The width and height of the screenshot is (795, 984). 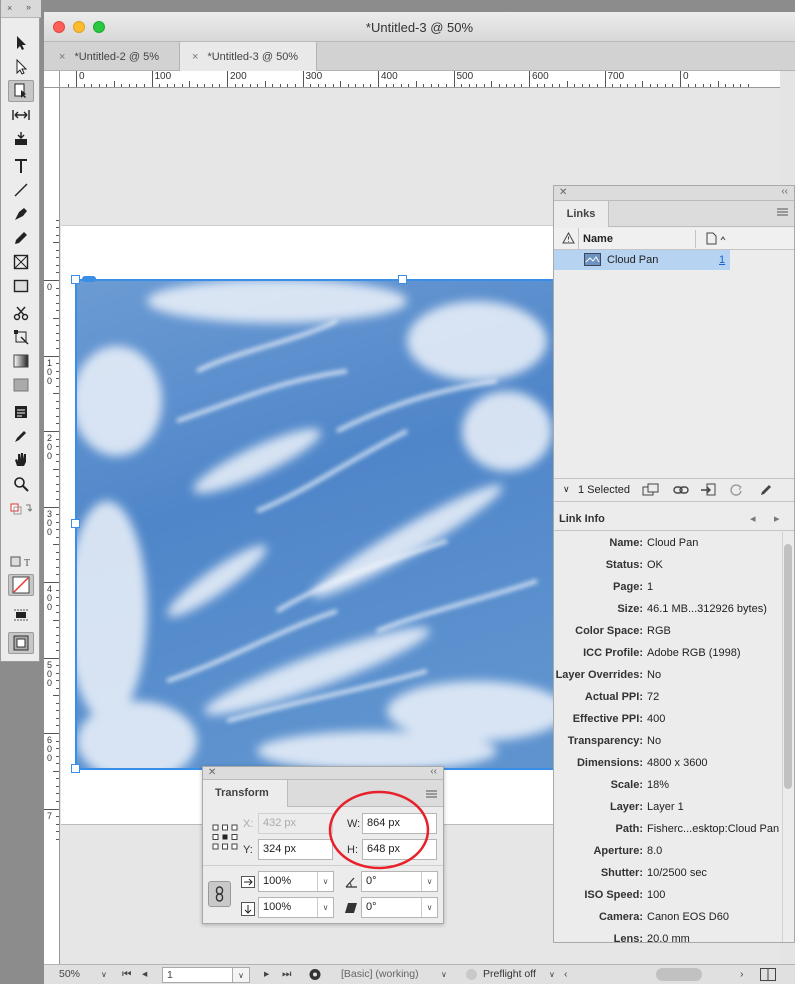 I want to click on close-icon: ×, so click(x=9, y=8).